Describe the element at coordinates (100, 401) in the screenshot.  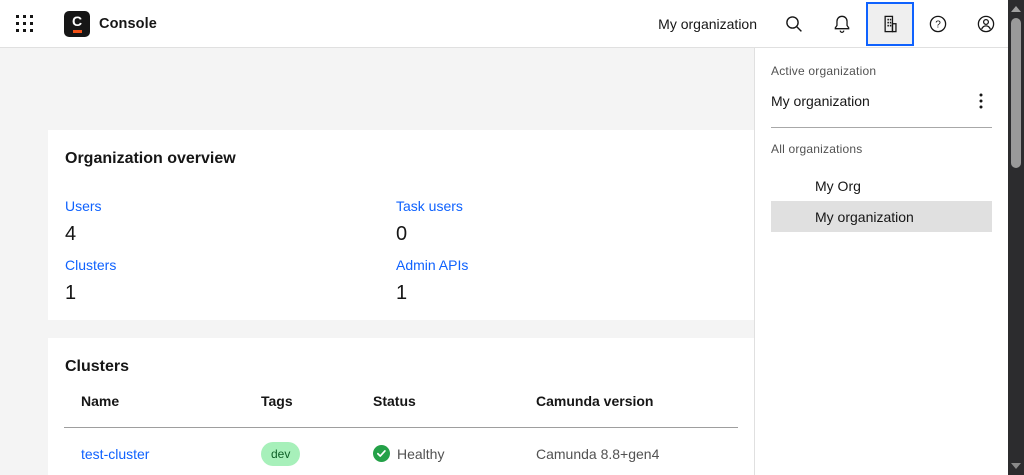
I see `column-header-name: Name` at that location.